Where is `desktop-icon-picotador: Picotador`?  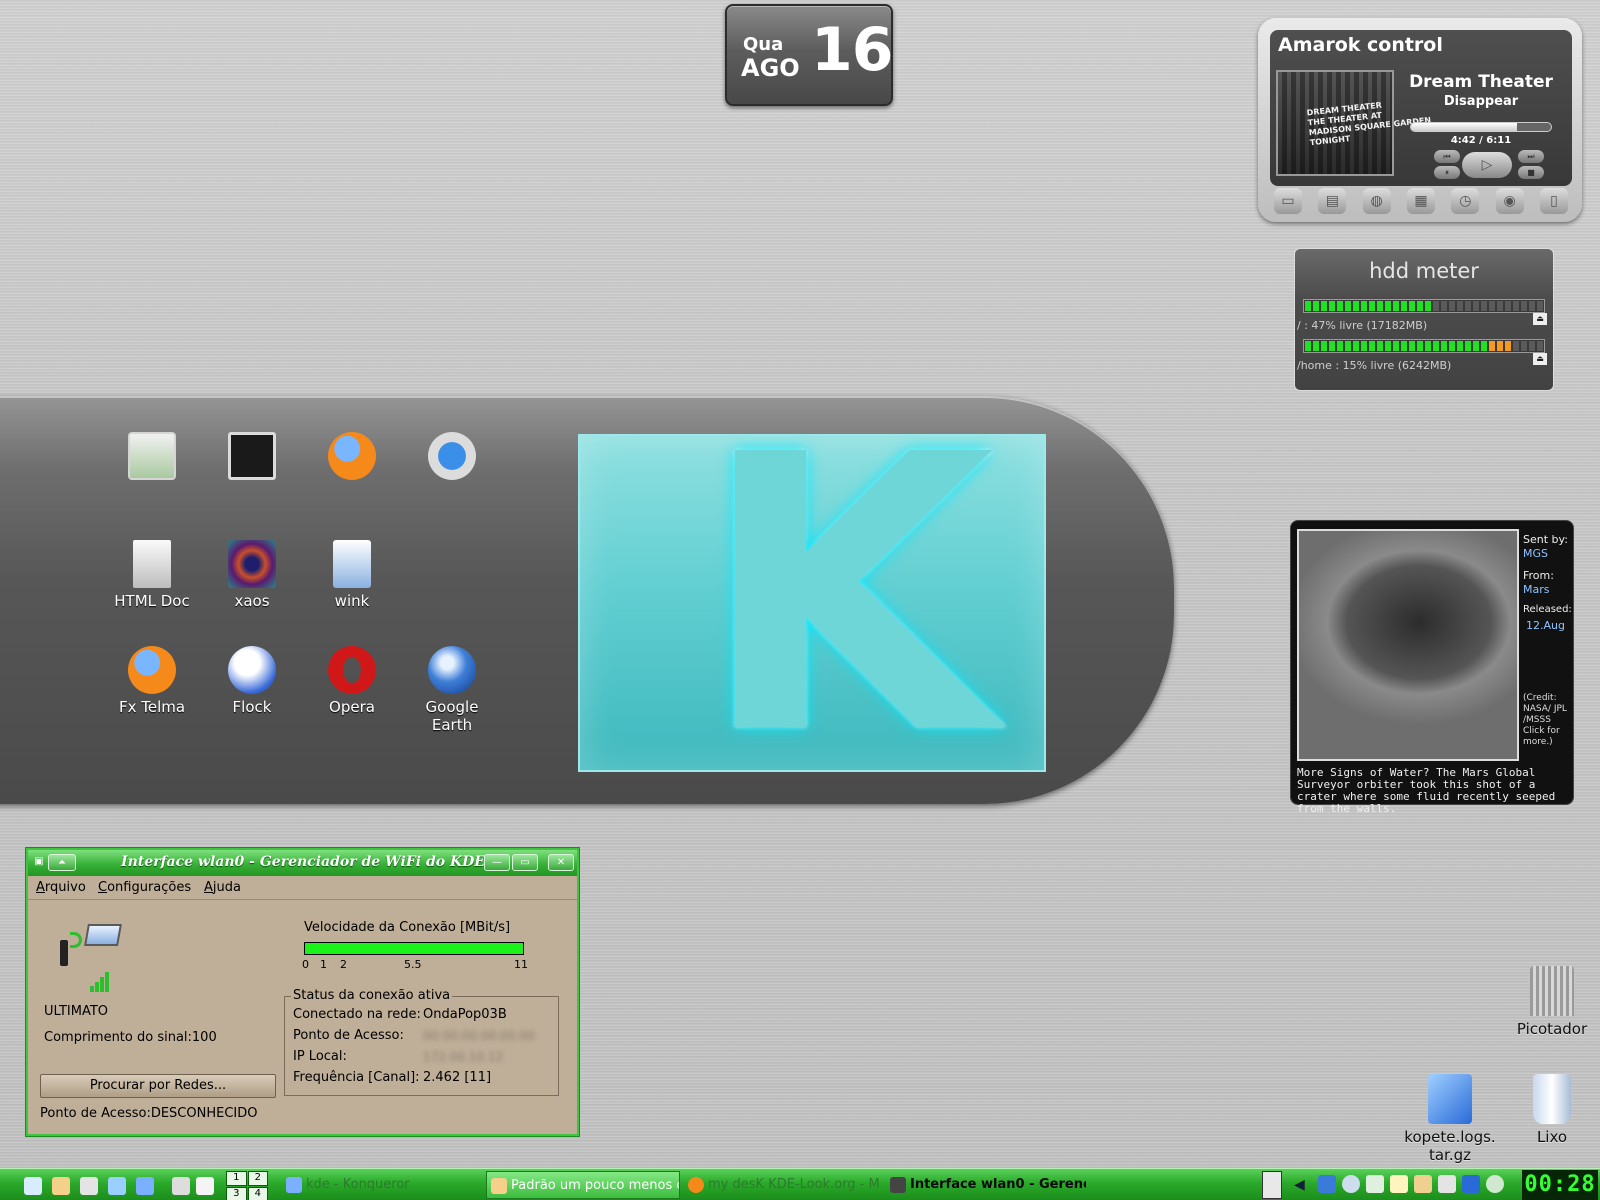
desktop-icon-picotador: Picotador is located at coordinates (1550, 1002).